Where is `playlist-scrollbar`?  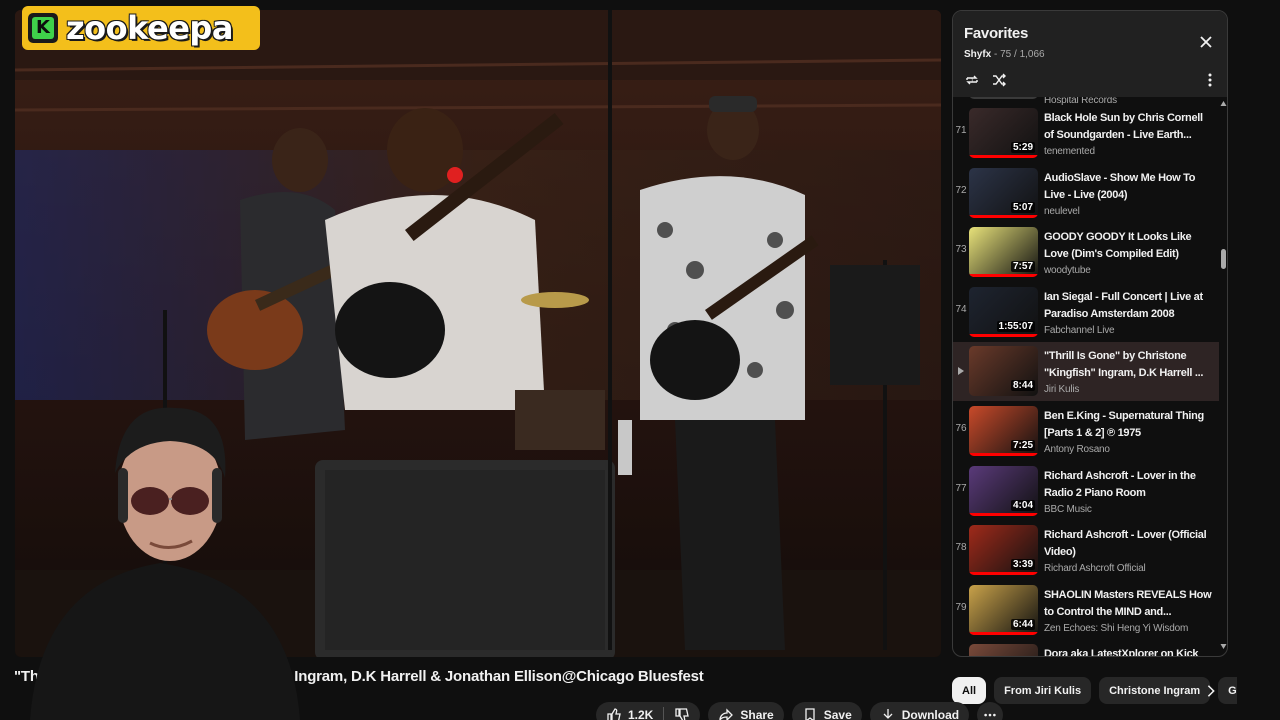 playlist-scrollbar is located at coordinates (1223, 376).